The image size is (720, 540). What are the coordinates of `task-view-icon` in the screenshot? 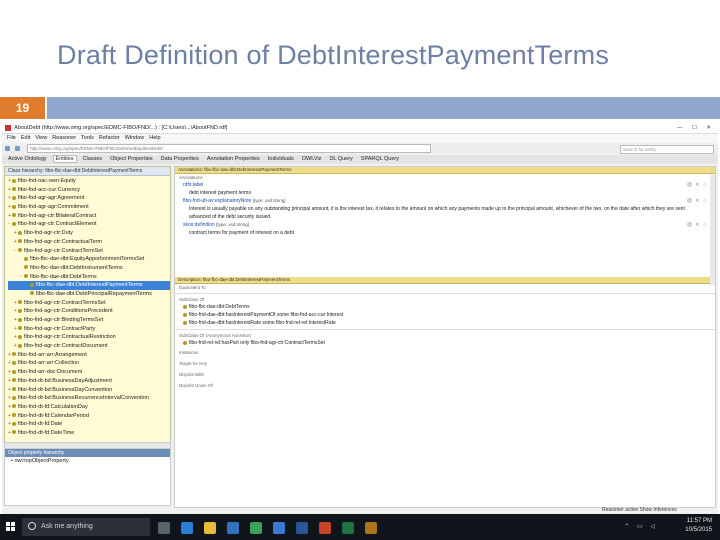 It's located at (164, 527).